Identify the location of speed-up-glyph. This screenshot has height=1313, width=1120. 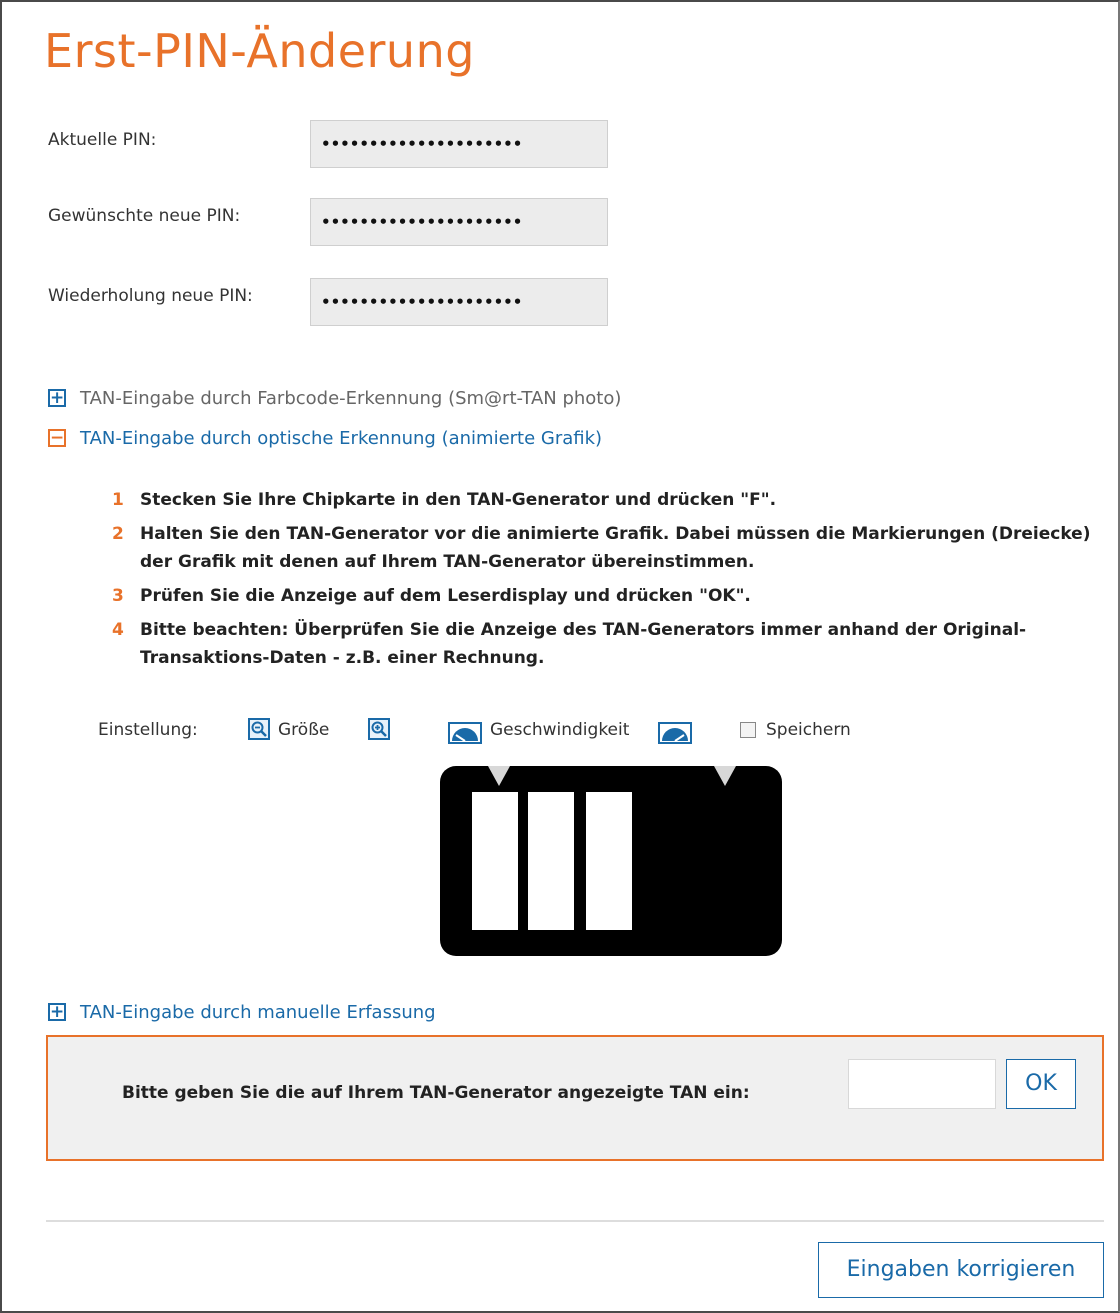
(675, 735).